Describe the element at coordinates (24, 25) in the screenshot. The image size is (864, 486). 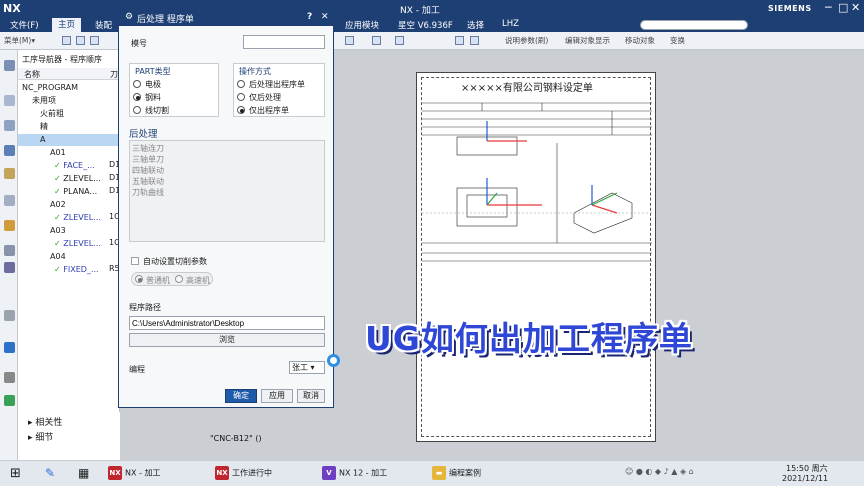
I see `menu-file: 文件(F)` at that location.